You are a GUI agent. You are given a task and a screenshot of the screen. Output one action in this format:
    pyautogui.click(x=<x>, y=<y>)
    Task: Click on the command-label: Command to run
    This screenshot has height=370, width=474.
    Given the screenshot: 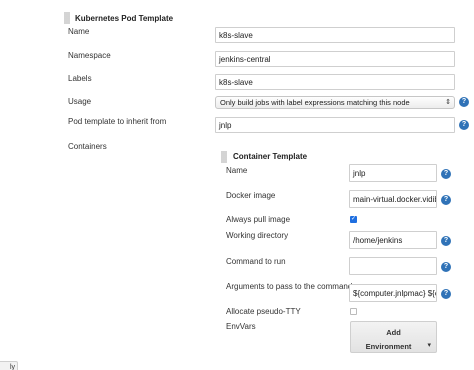 What is the action you would take?
    pyautogui.click(x=256, y=261)
    